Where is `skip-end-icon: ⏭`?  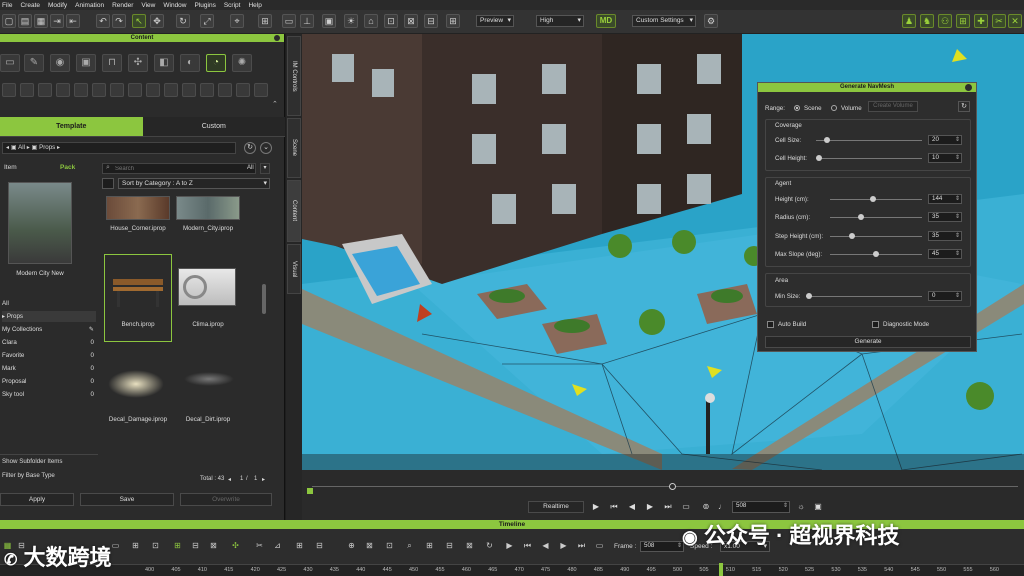
skip-end-icon: ⏭ is located at coordinates (668, 507).